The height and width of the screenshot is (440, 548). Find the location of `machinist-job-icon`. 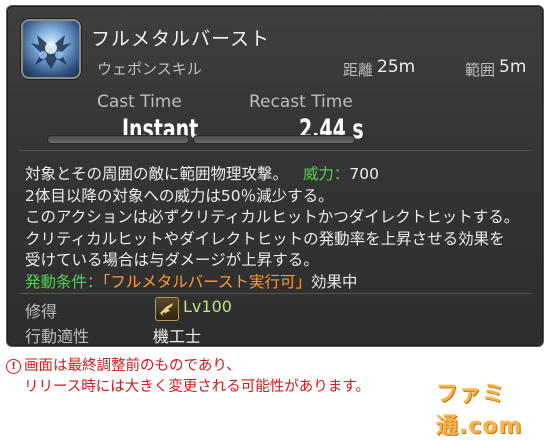

machinist-job-icon is located at coordinates (167, 309).